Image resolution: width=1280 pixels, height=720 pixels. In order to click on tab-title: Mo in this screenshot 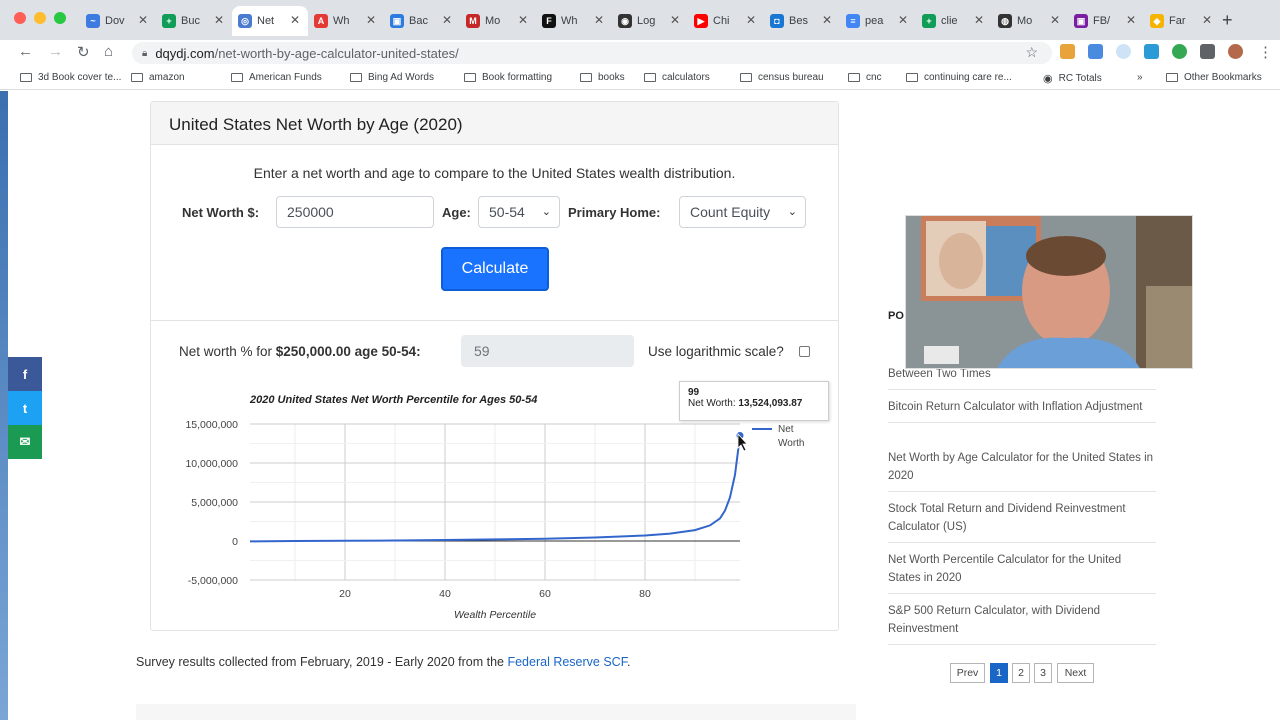, I will do `click(1025, 21)`.